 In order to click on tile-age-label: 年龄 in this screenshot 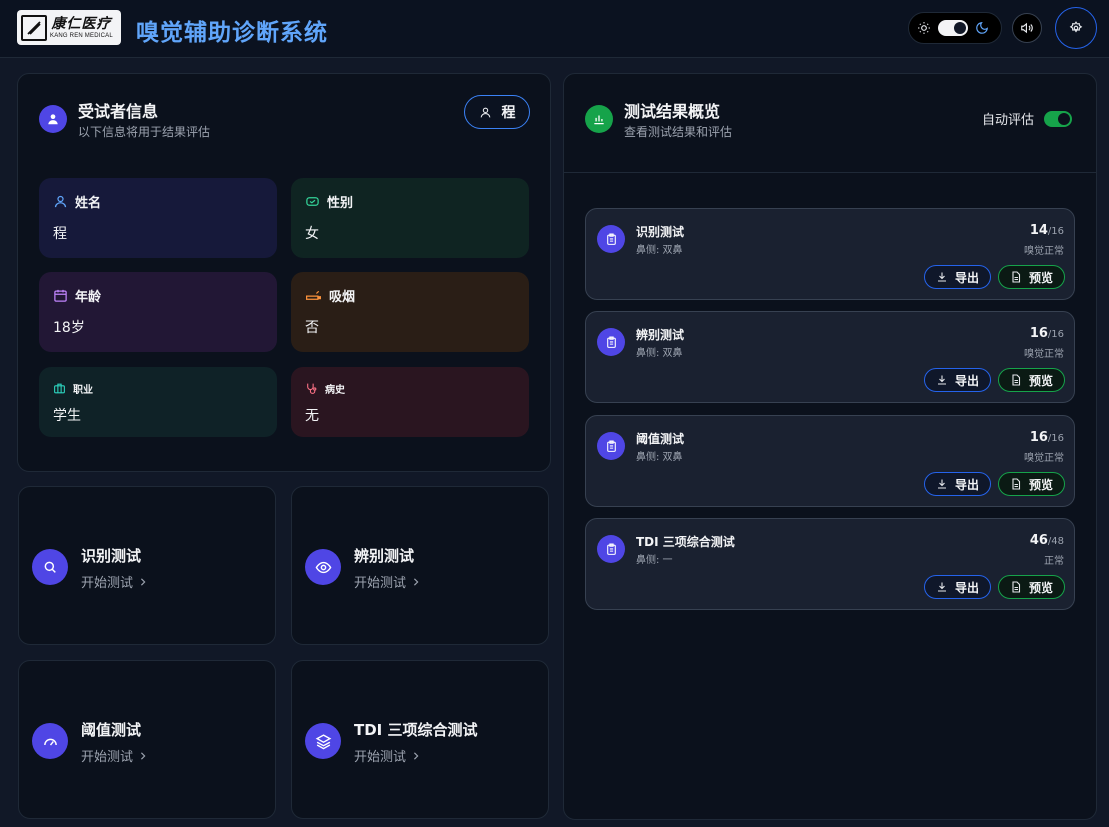, I will do `click(88, 297)`.